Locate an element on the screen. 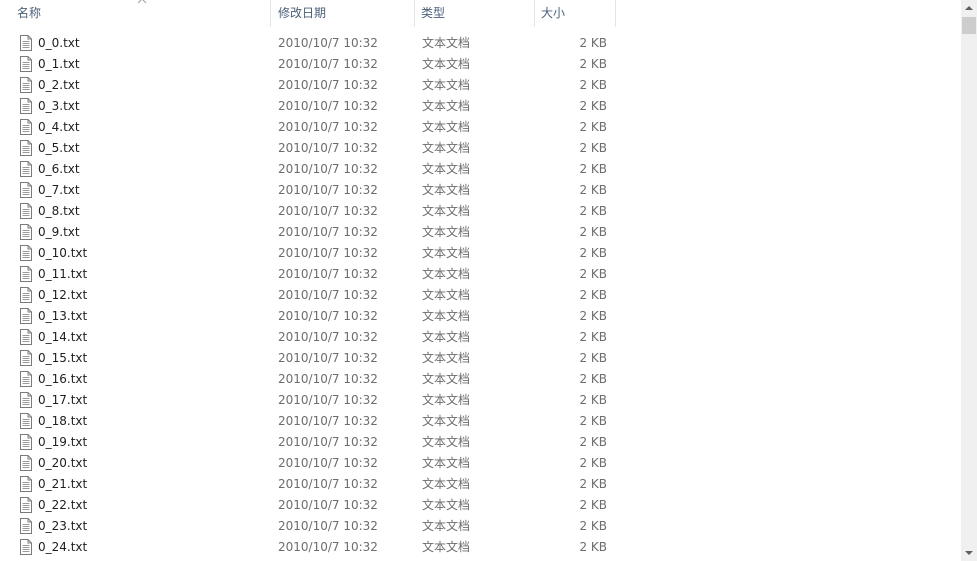 The height and width of the screenshot is (561, 977). file-row: 0_7.txt 2010/10/7 10:32 文本文档 2 KB is located at coordinates (480, 190).